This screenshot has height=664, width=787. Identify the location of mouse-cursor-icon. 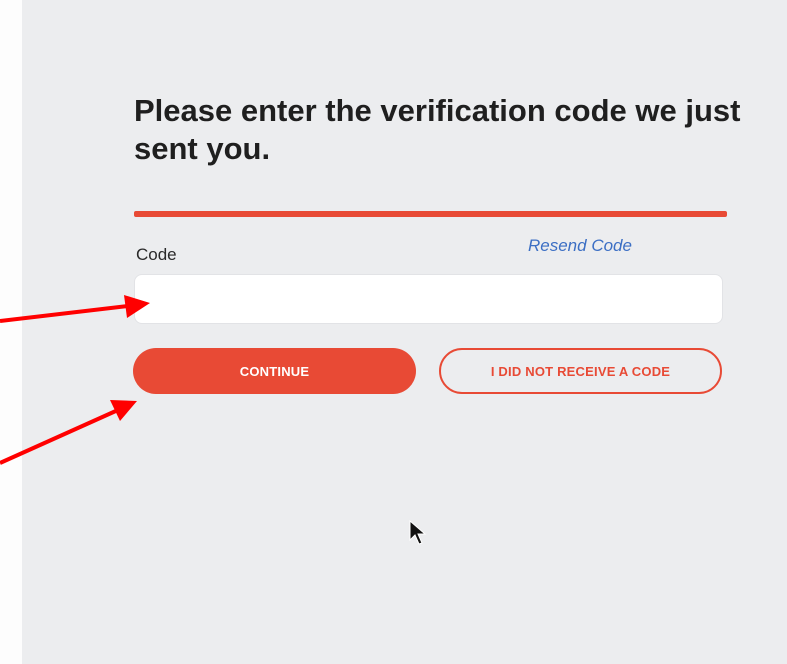
(418, 532).